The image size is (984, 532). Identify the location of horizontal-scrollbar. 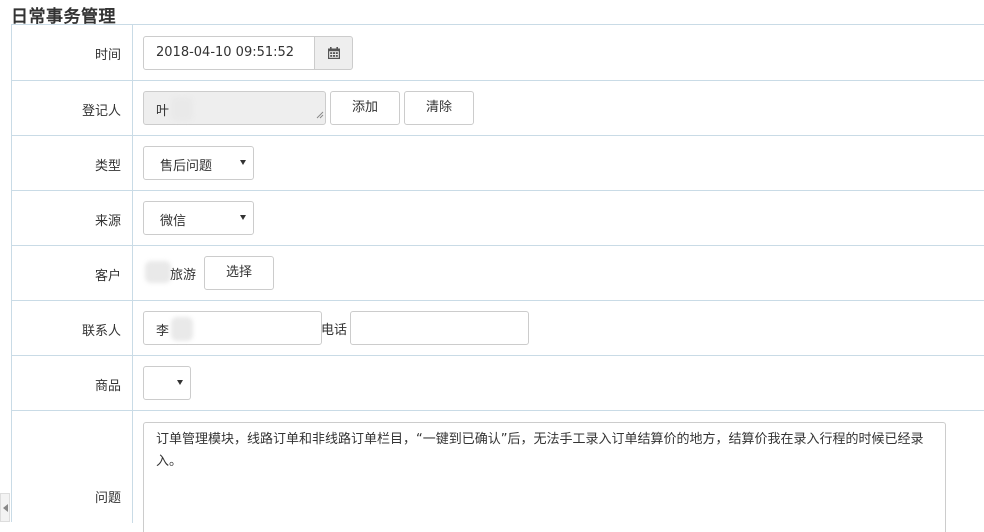
(5, 507).